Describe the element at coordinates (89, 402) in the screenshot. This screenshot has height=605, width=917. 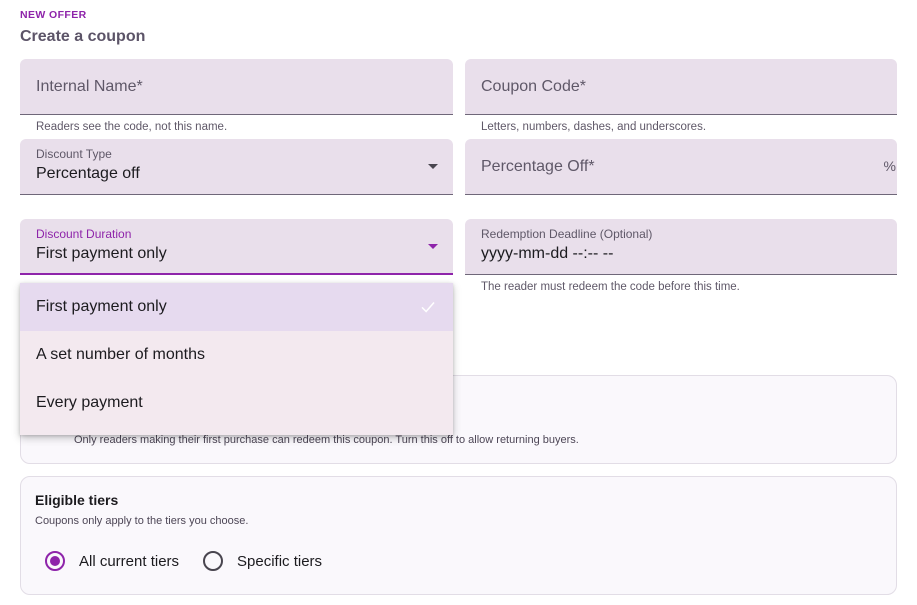
I see `menu-item-label: Every payment` at that location.